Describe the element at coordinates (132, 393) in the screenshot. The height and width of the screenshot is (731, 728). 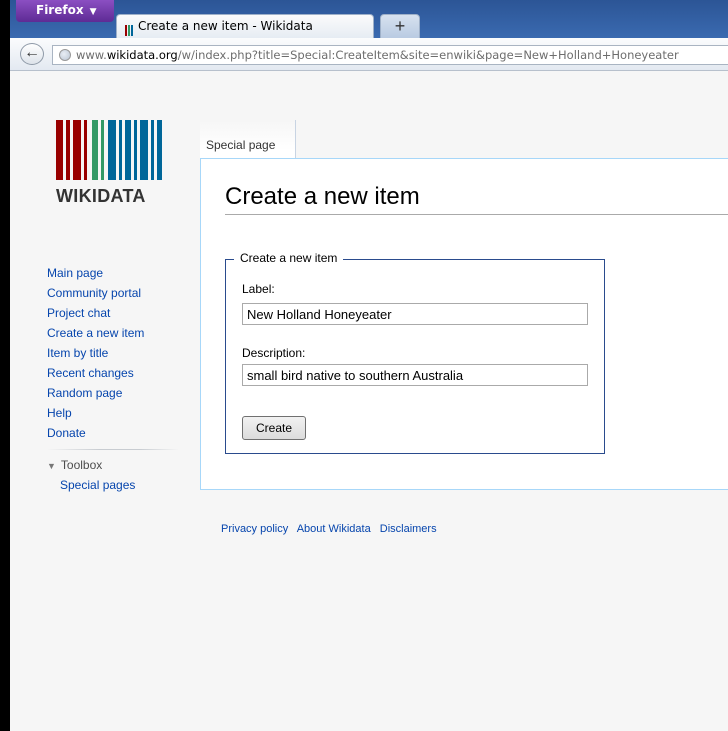
I see `sidebar-item-random-page: Random page` at that location.